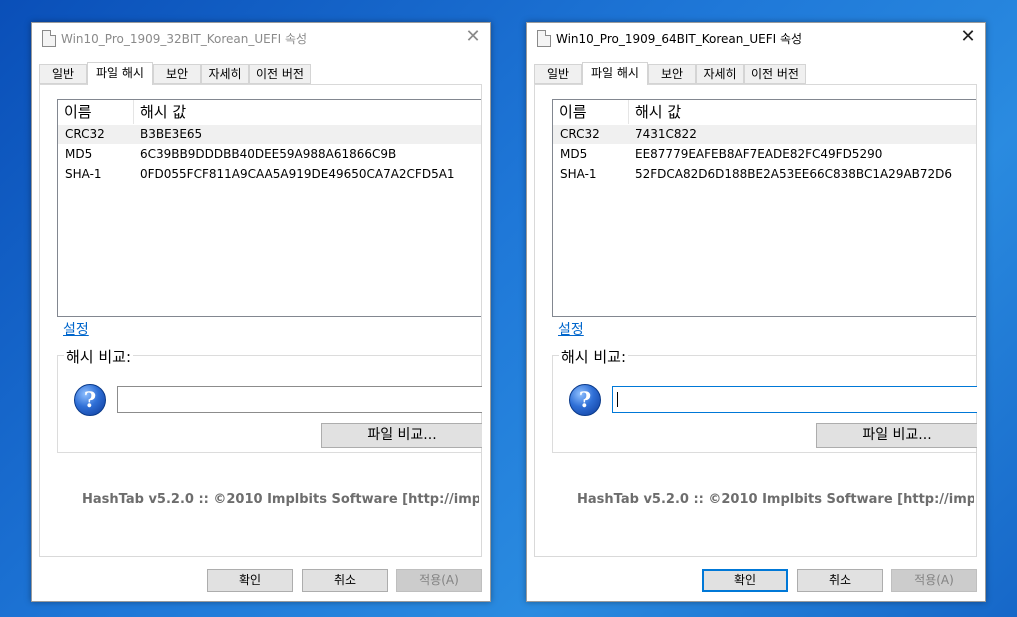 This screenshot has width=1017, height=617. I want to click on title-bar: Win10_Pro_1909_64BIT_Korean_UEFI 속성 ✕, so click(756, 38).